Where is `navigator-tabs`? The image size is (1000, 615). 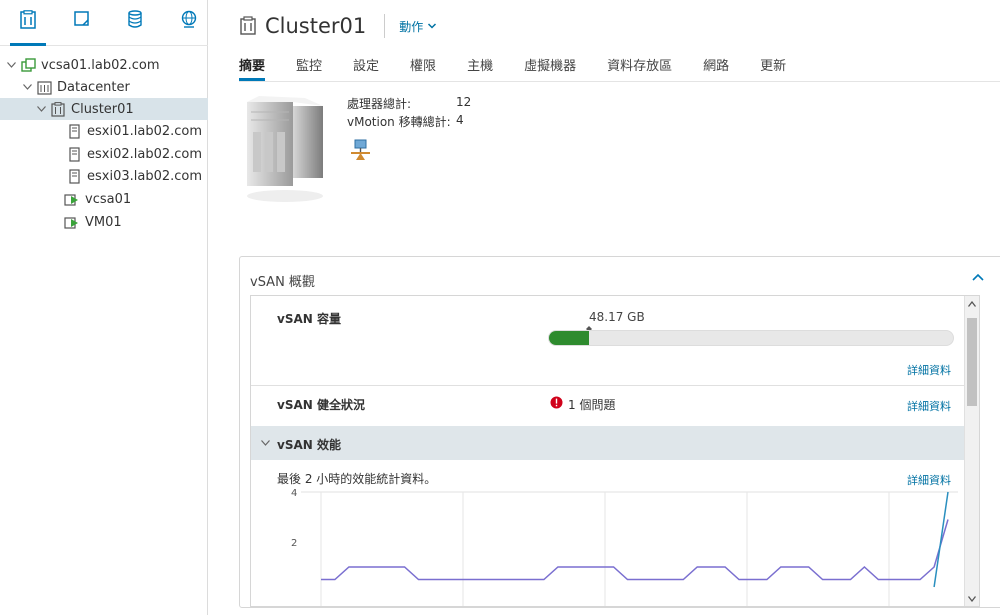
navigator-tabs is located at coordinates (104, 23).